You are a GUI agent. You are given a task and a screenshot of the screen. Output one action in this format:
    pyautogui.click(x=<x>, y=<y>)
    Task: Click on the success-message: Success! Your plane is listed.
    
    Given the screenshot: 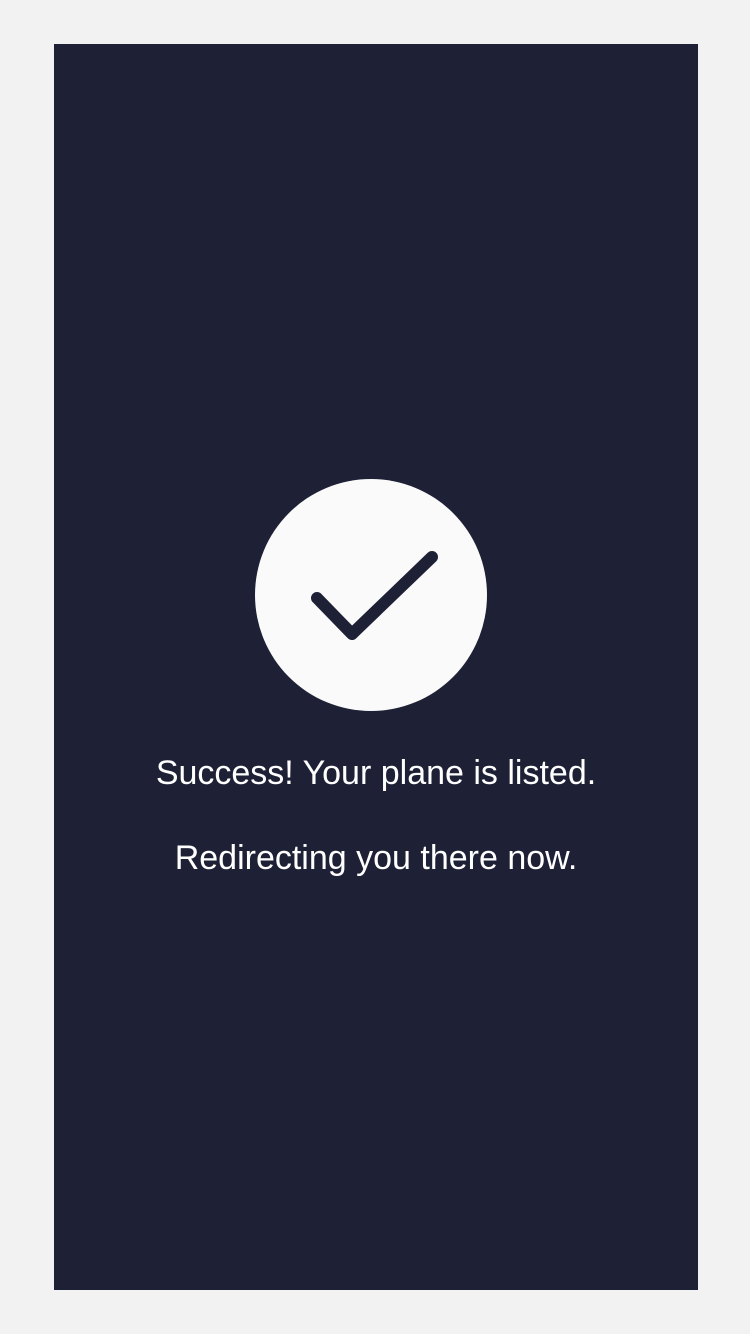 What is the action you would take?
    pyautogui.click(x=376, y=773)
    